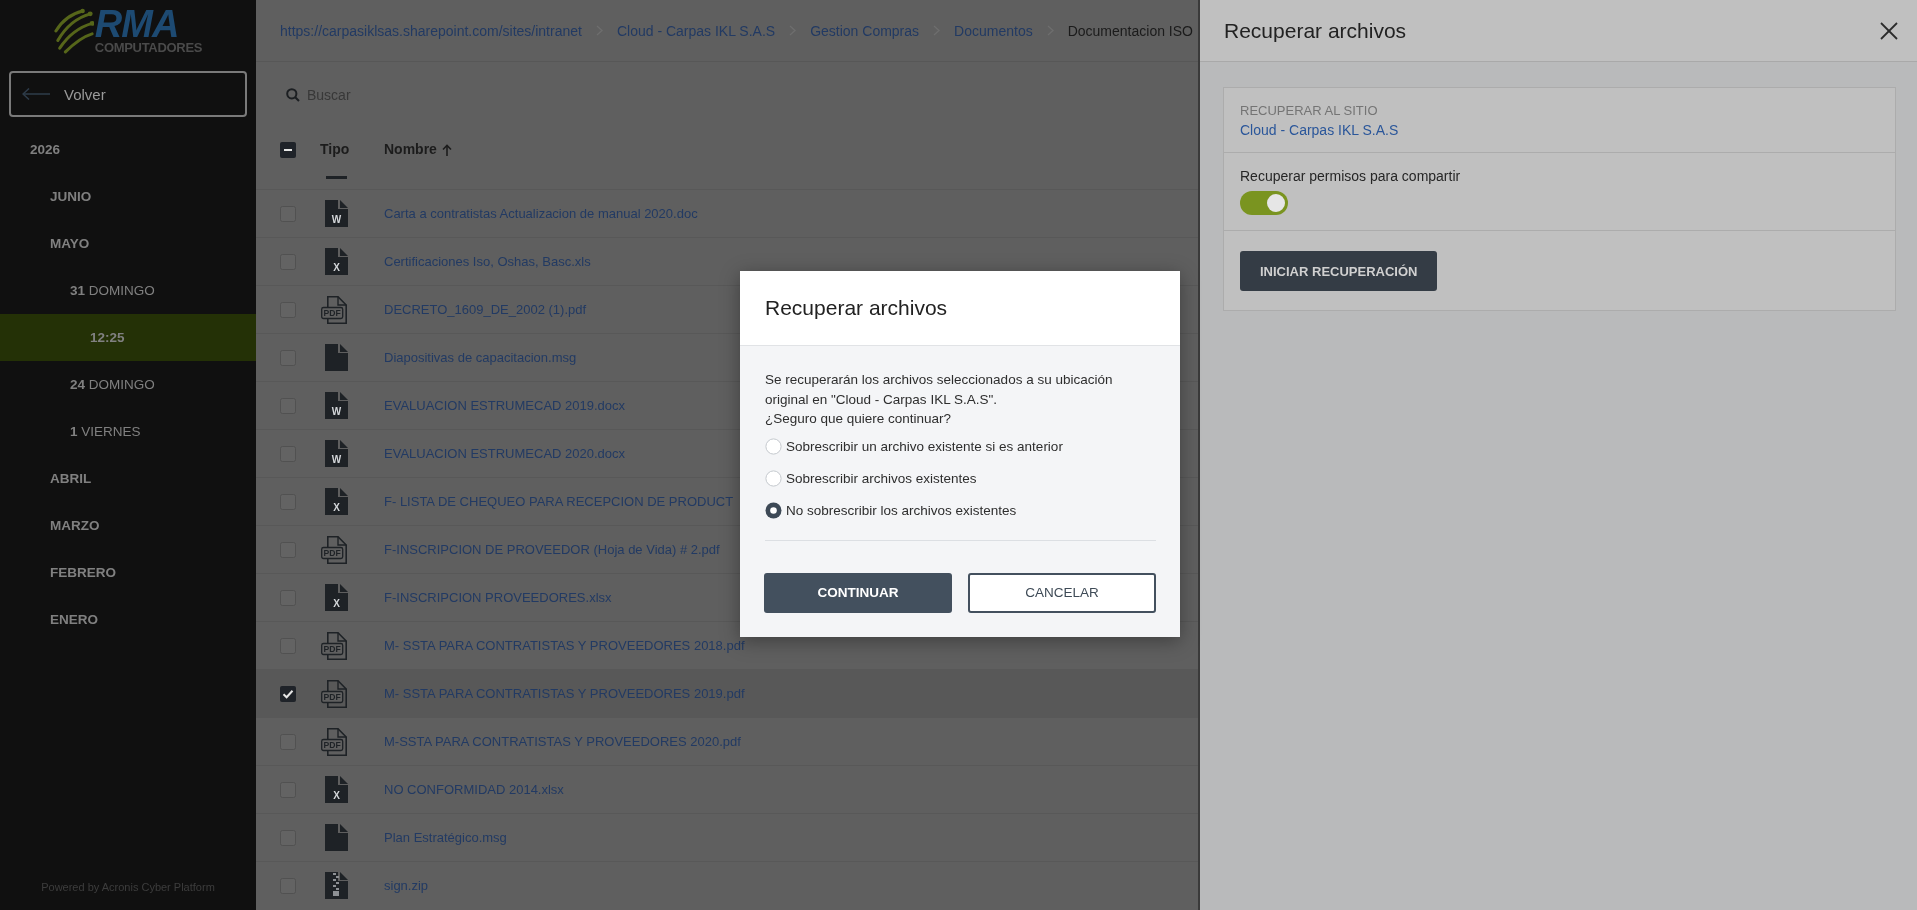 This screenshot has height=910, width=1917. Describe the element at coordinates (727, 837) in the screenshot. I see `file-row: Plan Estratégico.msg` at that location.